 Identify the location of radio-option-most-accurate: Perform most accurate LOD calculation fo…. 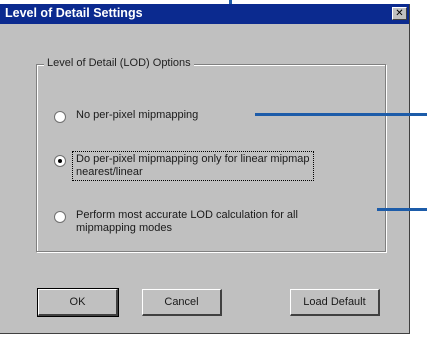
(176, 222).